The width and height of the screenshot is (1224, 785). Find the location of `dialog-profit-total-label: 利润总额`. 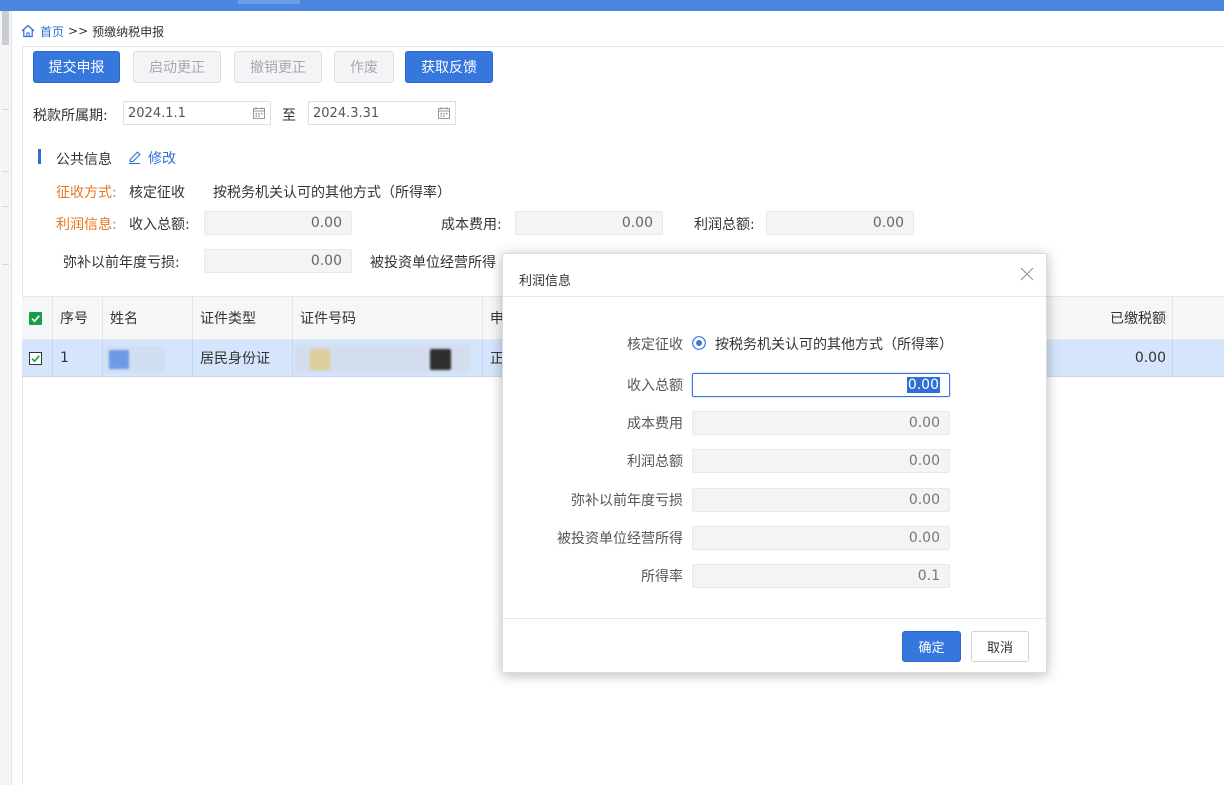

dialog-profit-total-label: 利润总额 is located at coordinates (655, 462).